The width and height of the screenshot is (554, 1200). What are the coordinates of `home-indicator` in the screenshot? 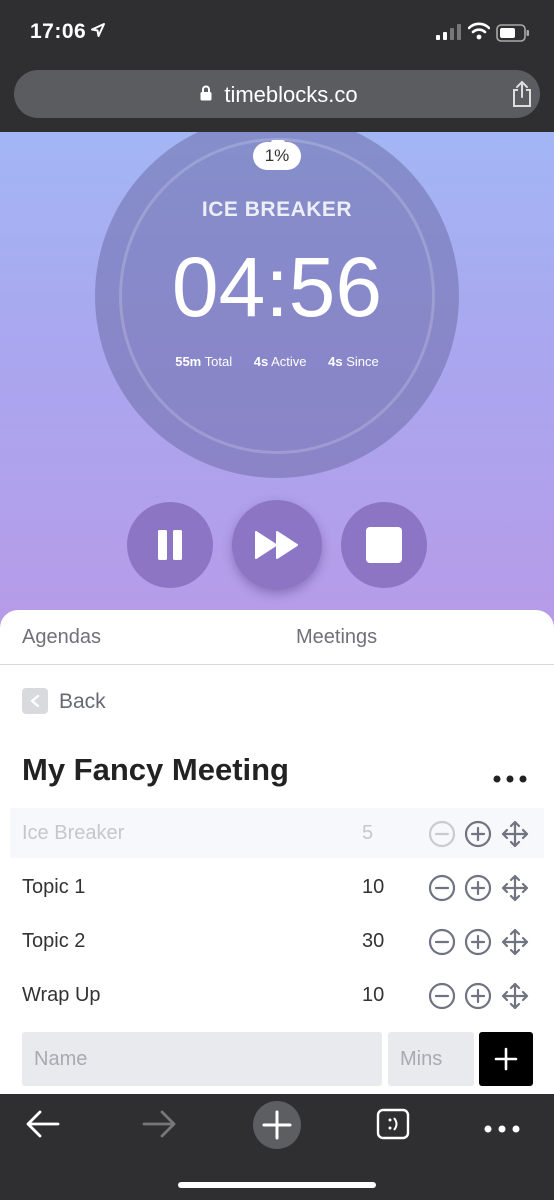 It's located at (277, 1185).